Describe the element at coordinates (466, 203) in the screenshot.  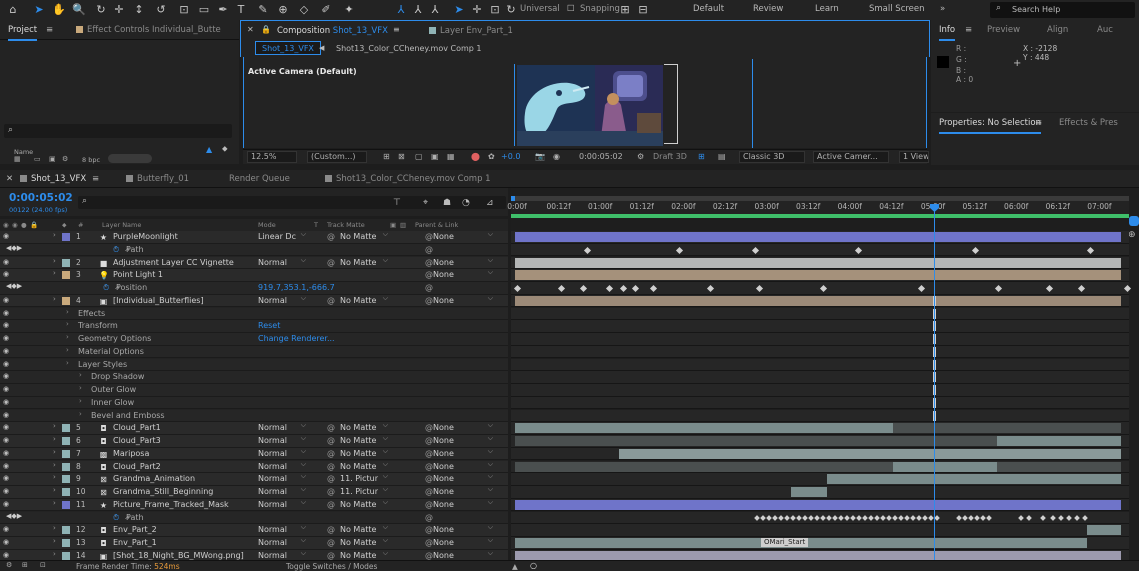
I see `motion-blur-icon: ◔` at that location.